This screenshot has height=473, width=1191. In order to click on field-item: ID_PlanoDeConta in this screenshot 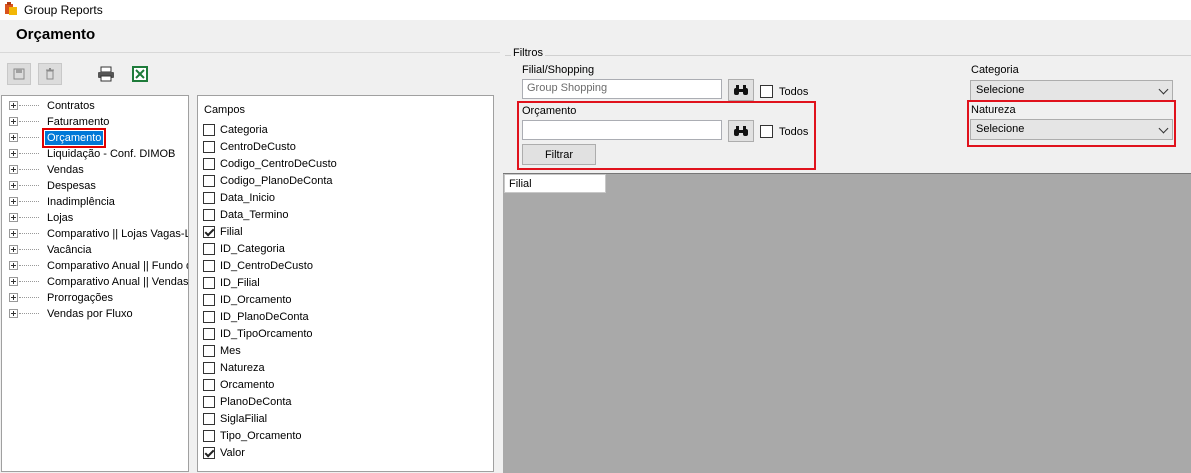, I will do `click(343, 318)`.